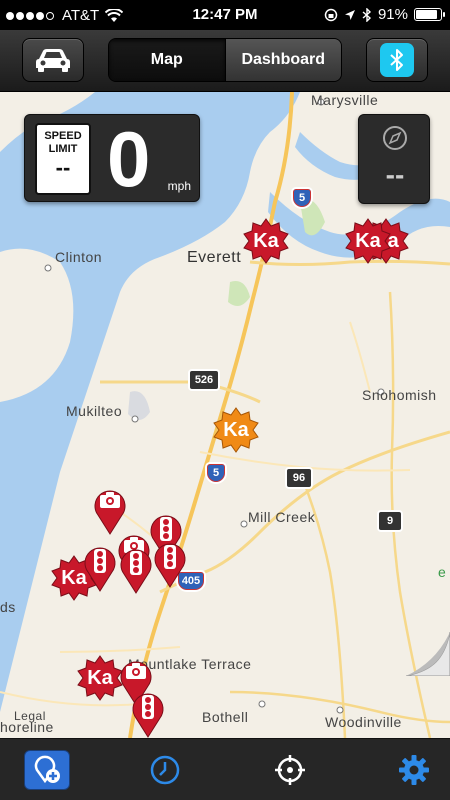 Image resolution: width=450 pixels, height=800 pixels. What do you see at coordinates (299, 478) in the screenshot?
I see `route-shield-96: 96` at bounding box center [299, 478].